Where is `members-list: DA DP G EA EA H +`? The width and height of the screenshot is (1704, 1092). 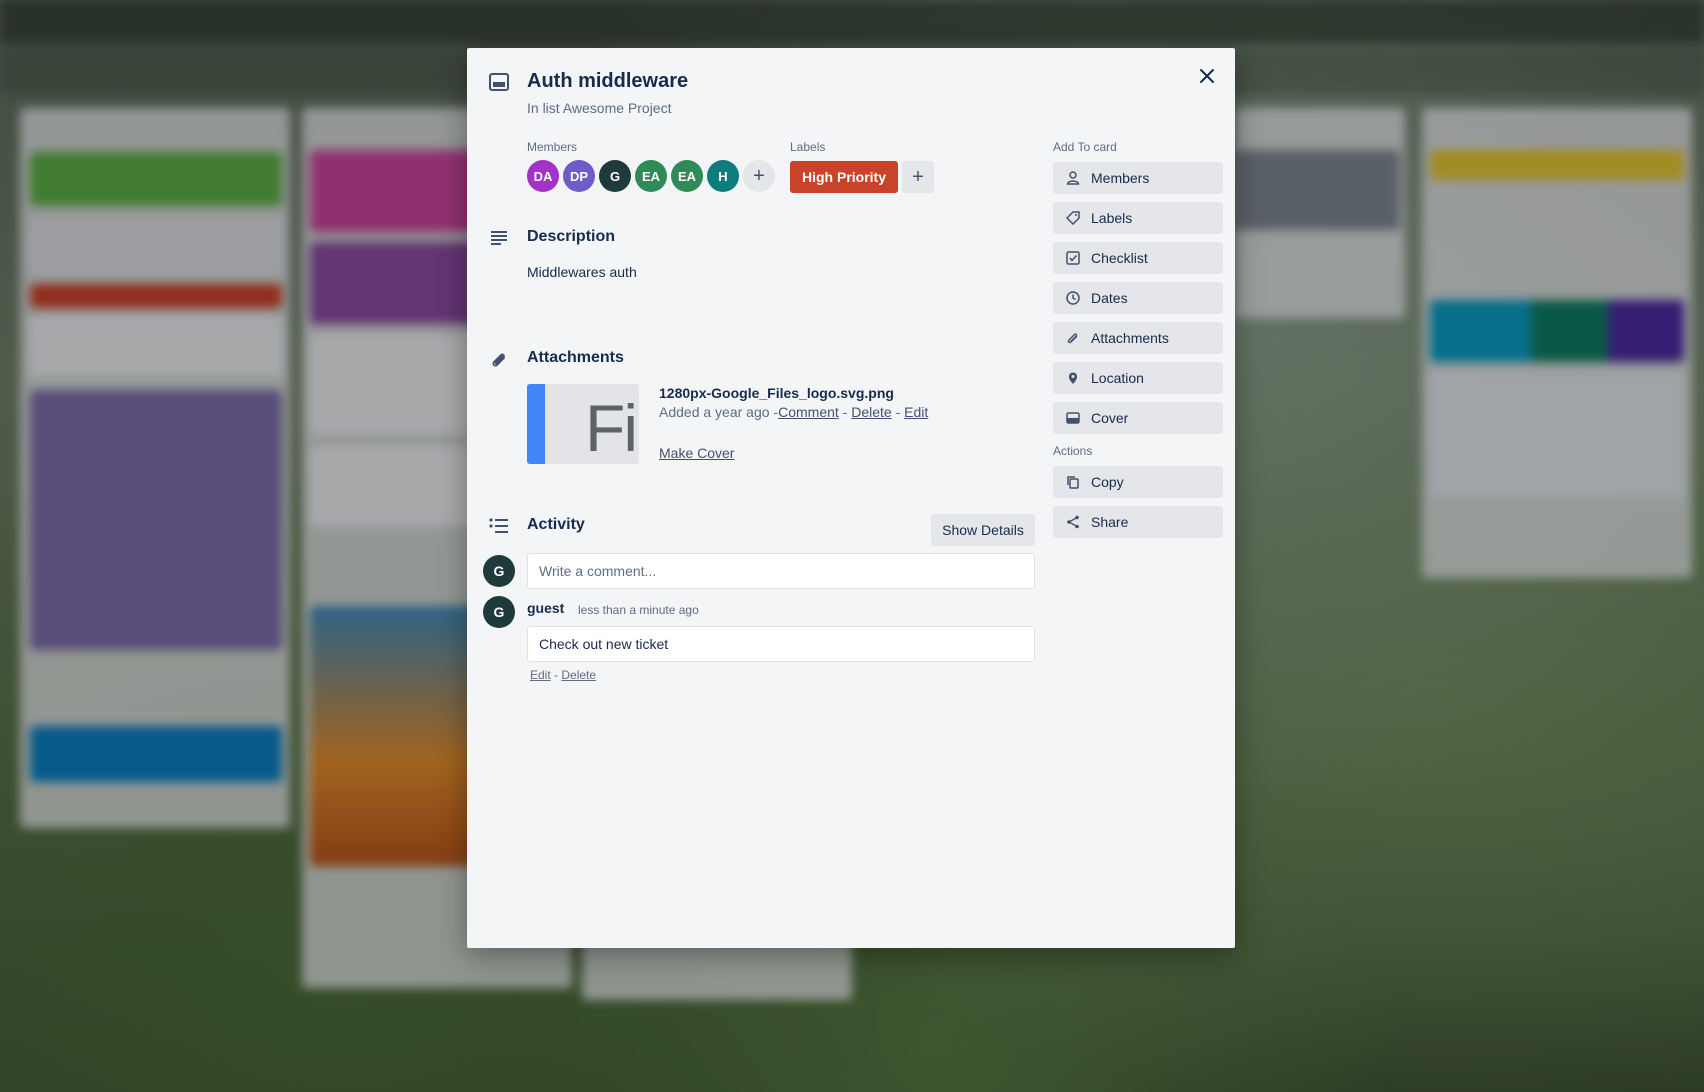 members-list: DA DP G EA EA H + is located at coordinates (651, 176).